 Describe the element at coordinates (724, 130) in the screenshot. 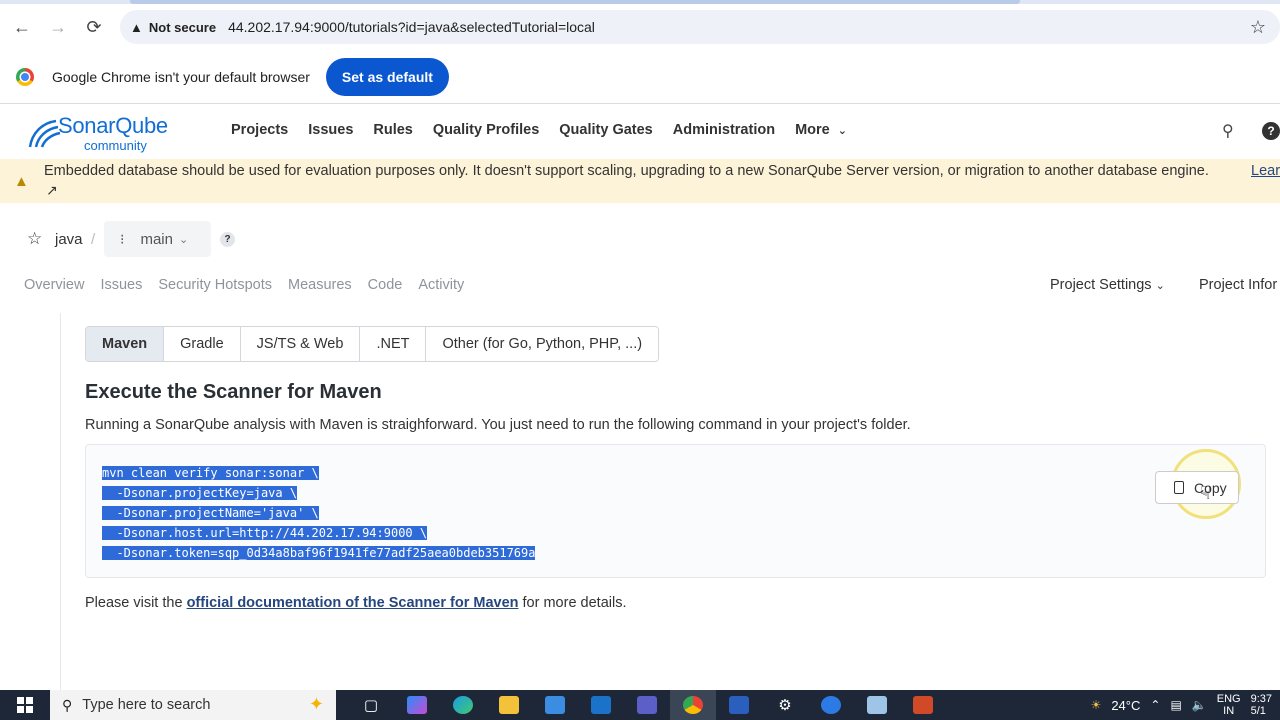

I see `nav-administration: Administration` at that location.